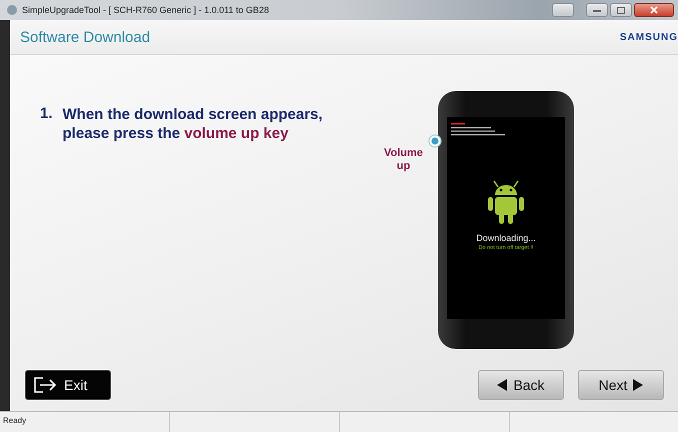 The width and height of the screenshot is (678, 432). I want to click on volume-label: Volume up, so click(403, 160).